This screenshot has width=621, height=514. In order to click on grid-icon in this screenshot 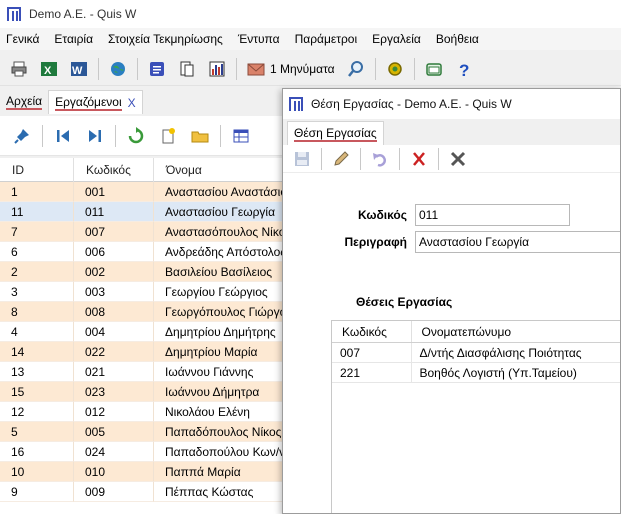, I will do `click(241, 135)`.